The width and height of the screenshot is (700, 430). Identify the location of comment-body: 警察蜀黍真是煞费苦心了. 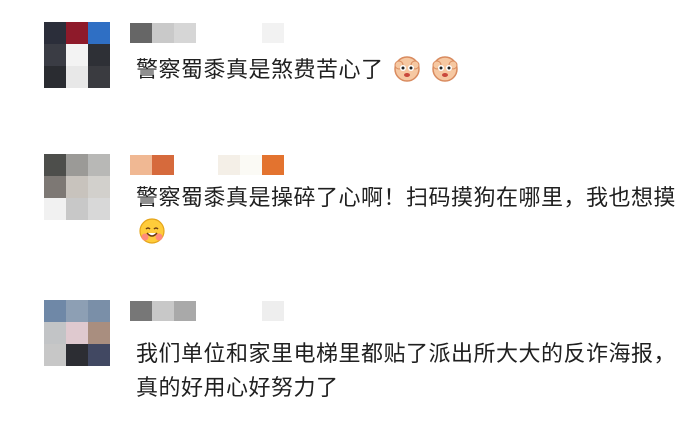
(260, 70).